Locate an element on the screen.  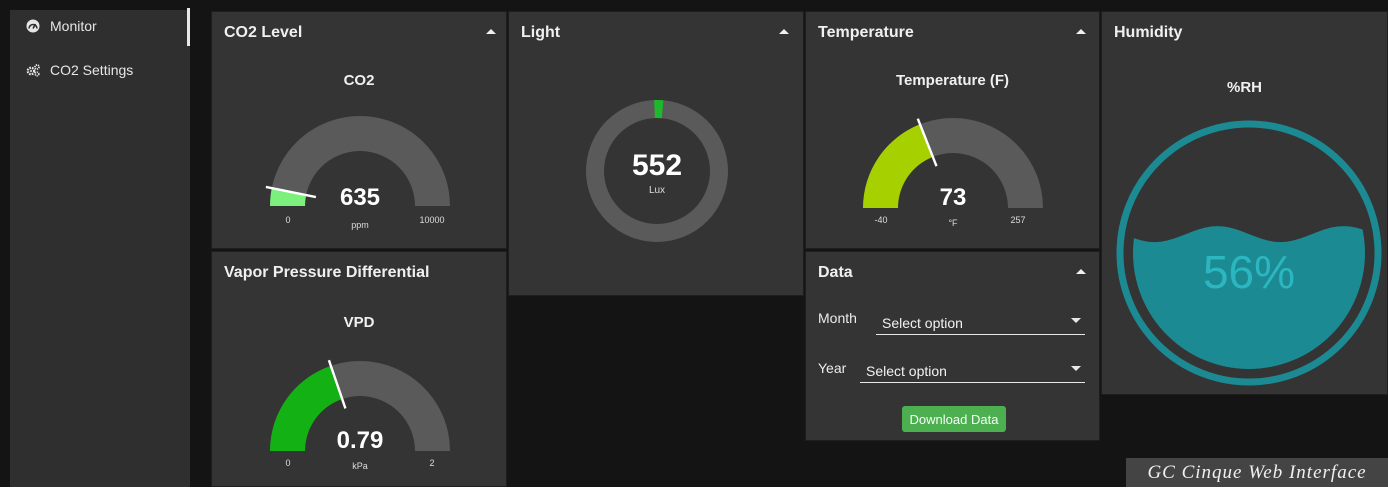
gauge-value: 0.79 is located at coordinates (360, 440).